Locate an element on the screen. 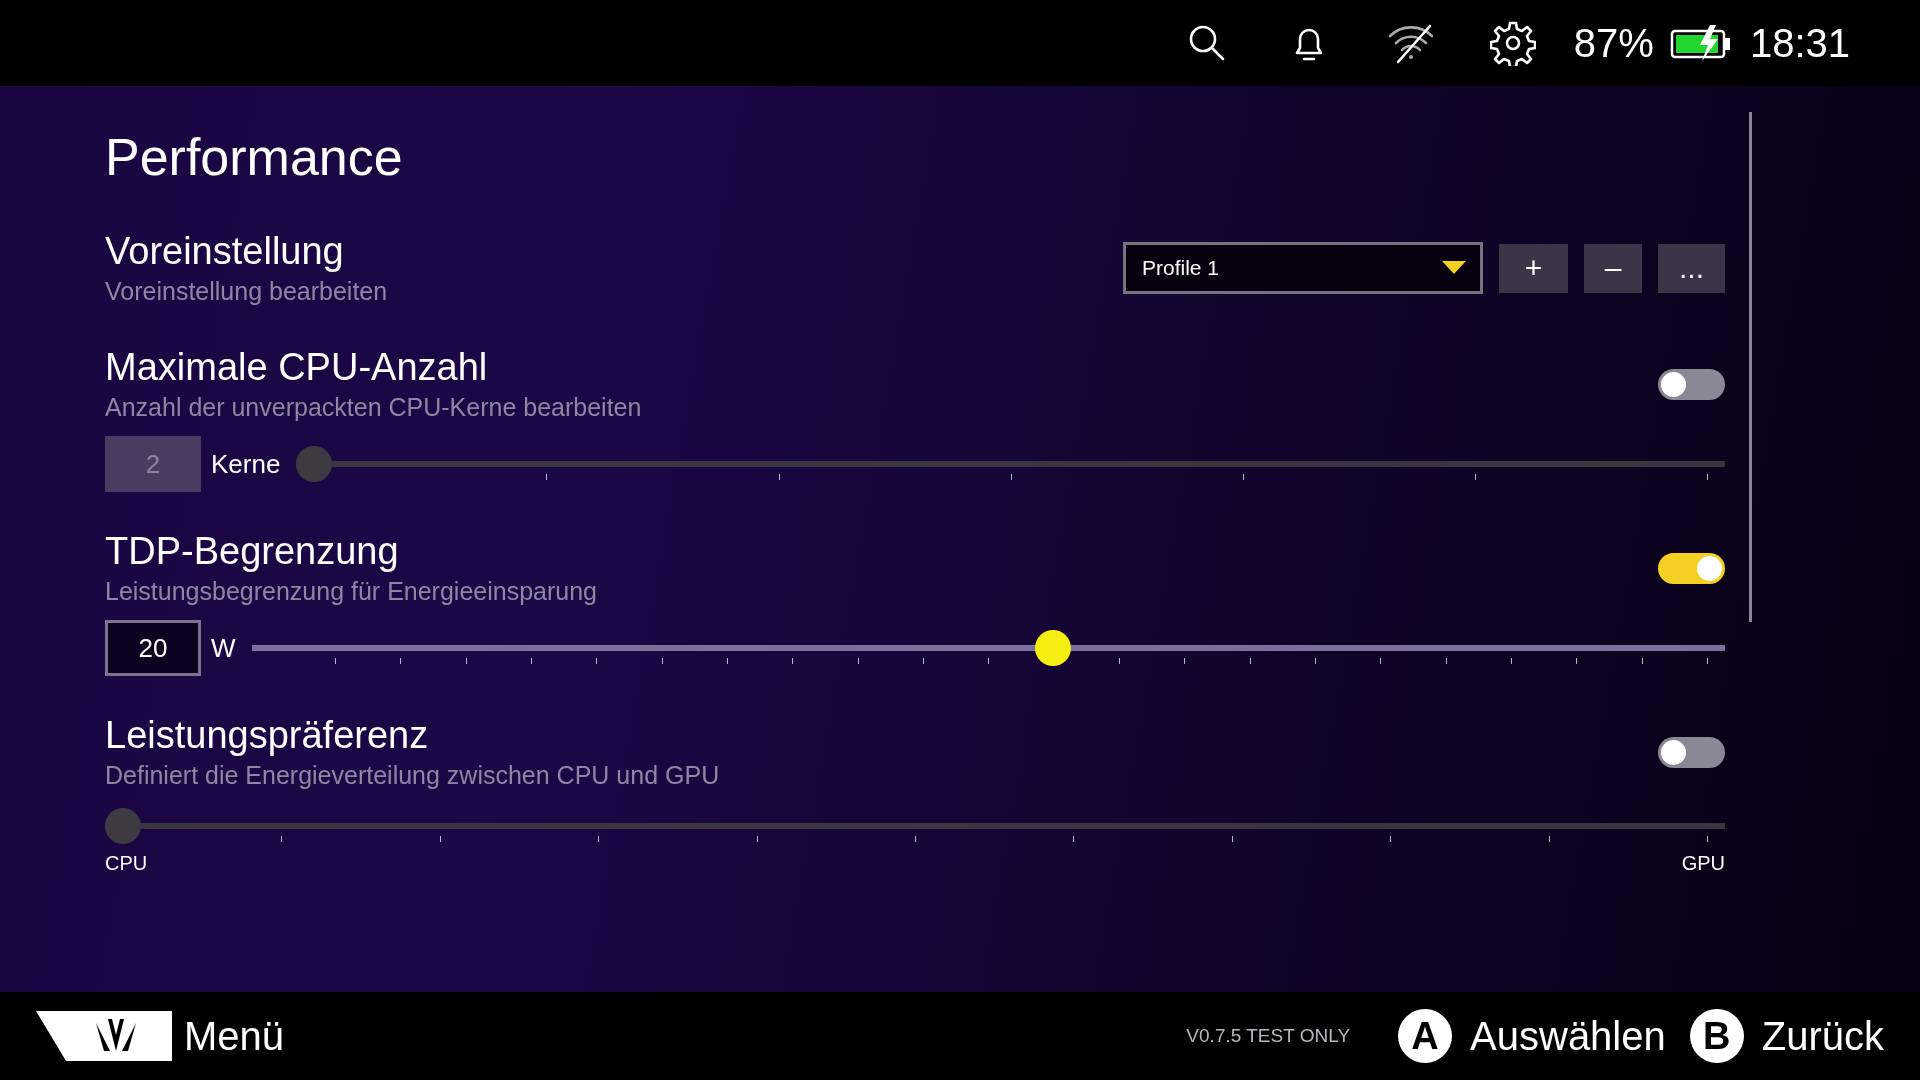 The width and height of the screenshot is (1920, 1080). section-title: Leistungspräferenz is located at coordinates (267, 736).